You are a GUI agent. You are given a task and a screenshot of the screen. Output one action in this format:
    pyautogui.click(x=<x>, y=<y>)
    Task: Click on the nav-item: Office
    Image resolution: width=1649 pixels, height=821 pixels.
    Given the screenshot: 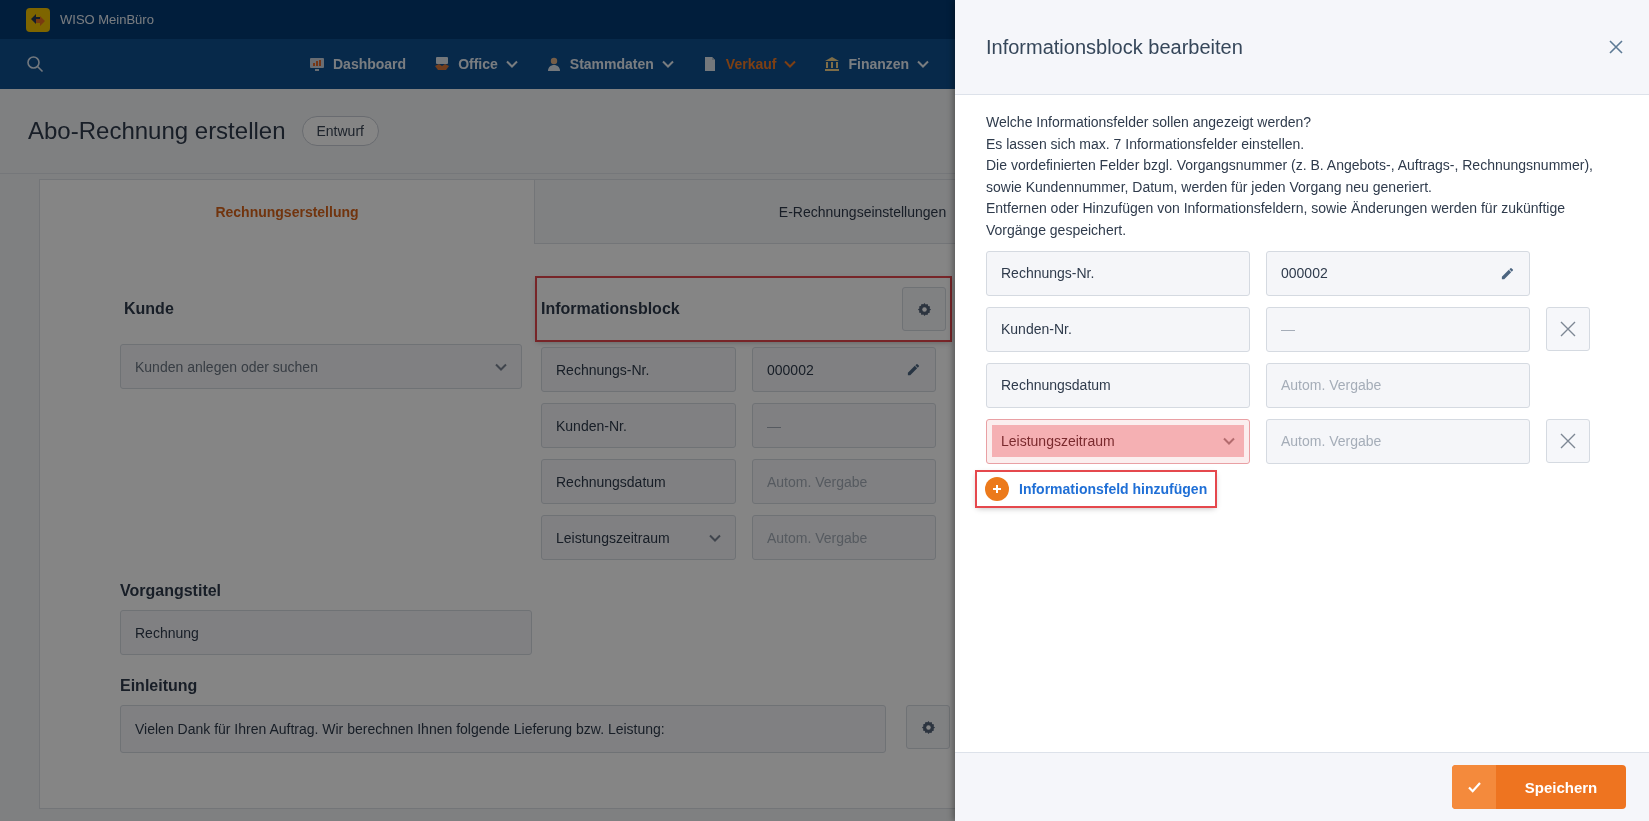 What is the action you would take?
    pyautogui.click(x=476, y=64)
    